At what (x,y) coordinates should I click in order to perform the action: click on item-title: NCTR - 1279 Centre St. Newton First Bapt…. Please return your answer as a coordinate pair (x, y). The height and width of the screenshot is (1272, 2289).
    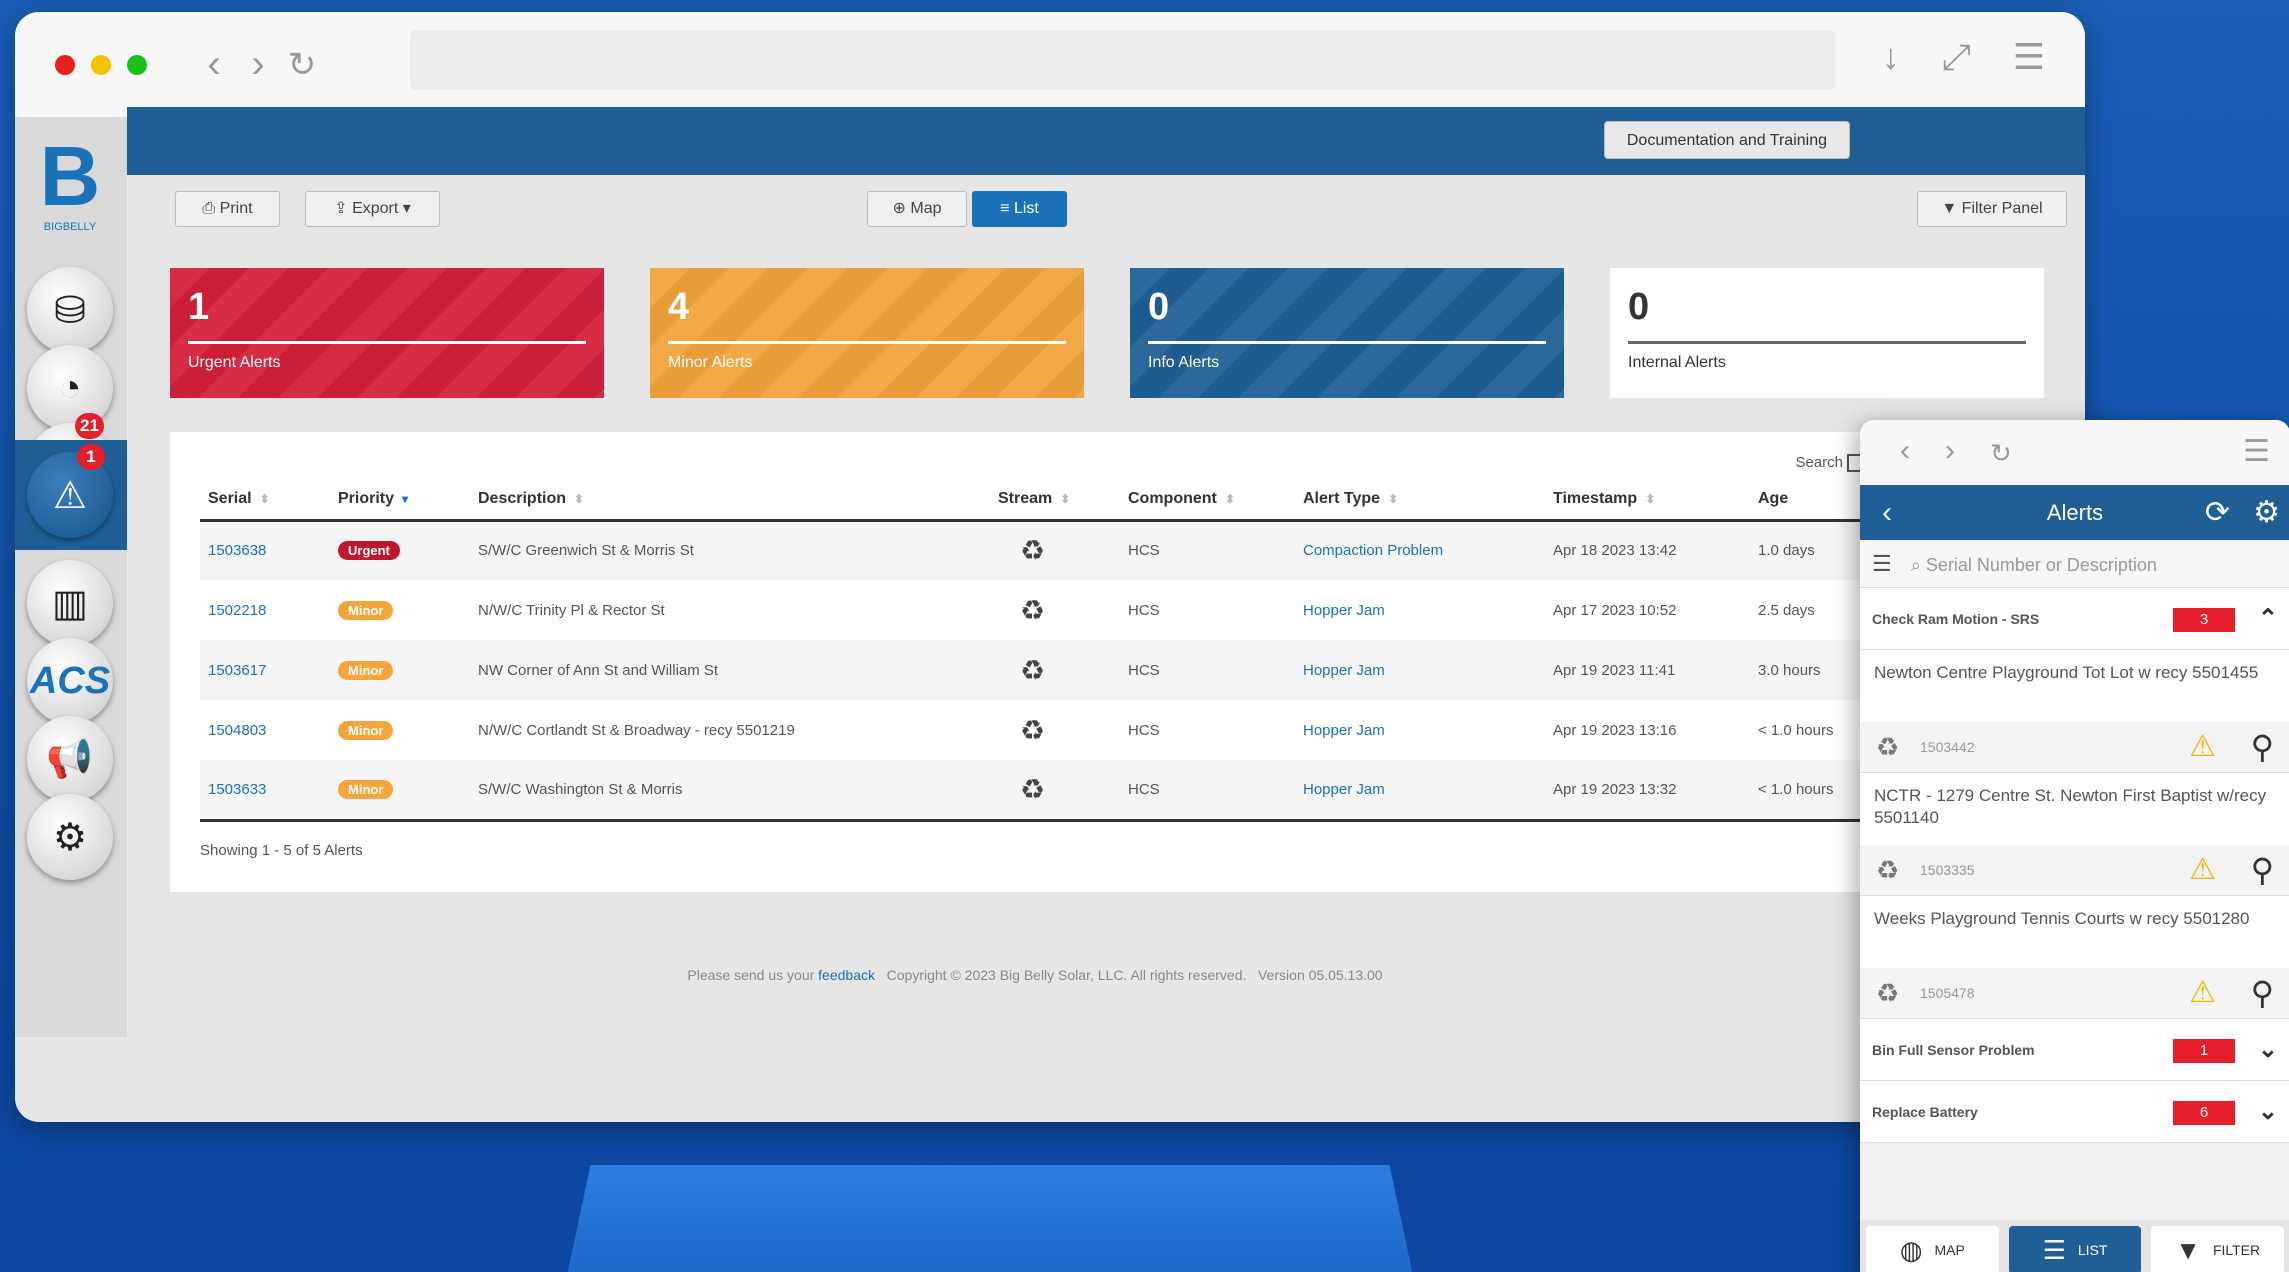
    Looking at the image, I should click on (2070, 806).